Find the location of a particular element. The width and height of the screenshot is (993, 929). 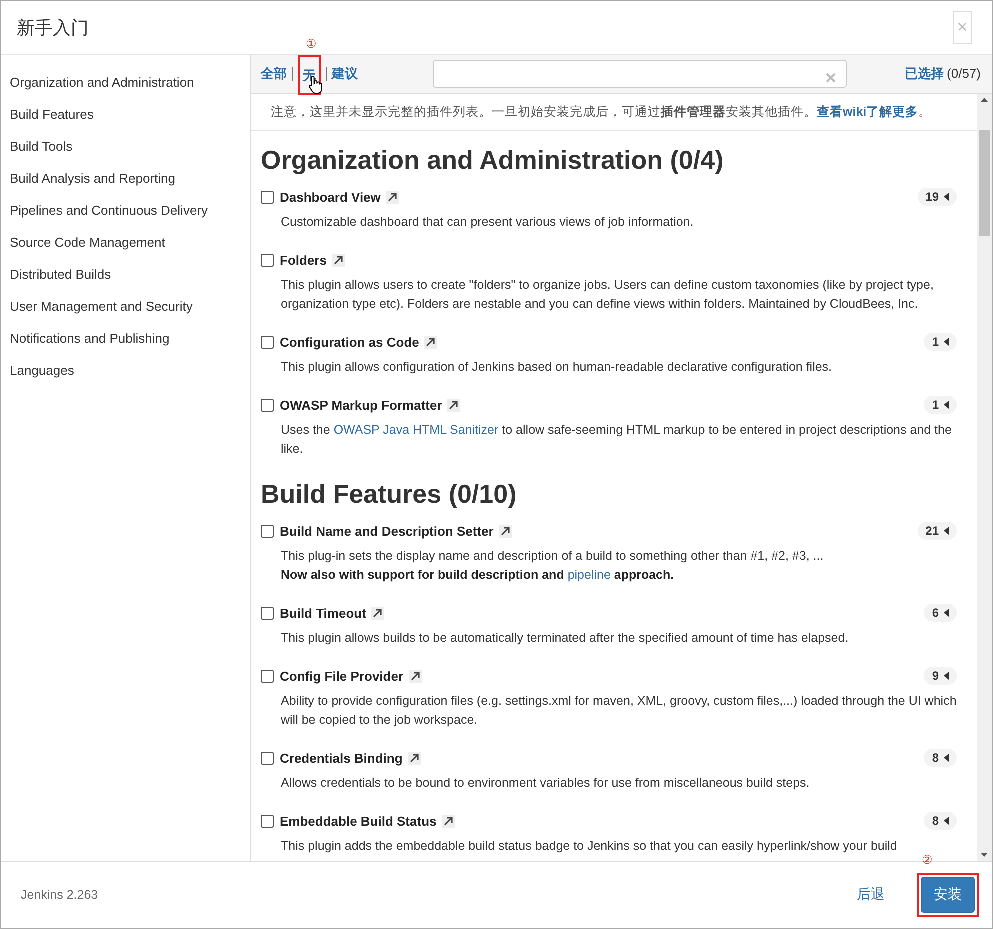

section-heading: Organization and Administration (0/4) is located at coordinates (493, 160).